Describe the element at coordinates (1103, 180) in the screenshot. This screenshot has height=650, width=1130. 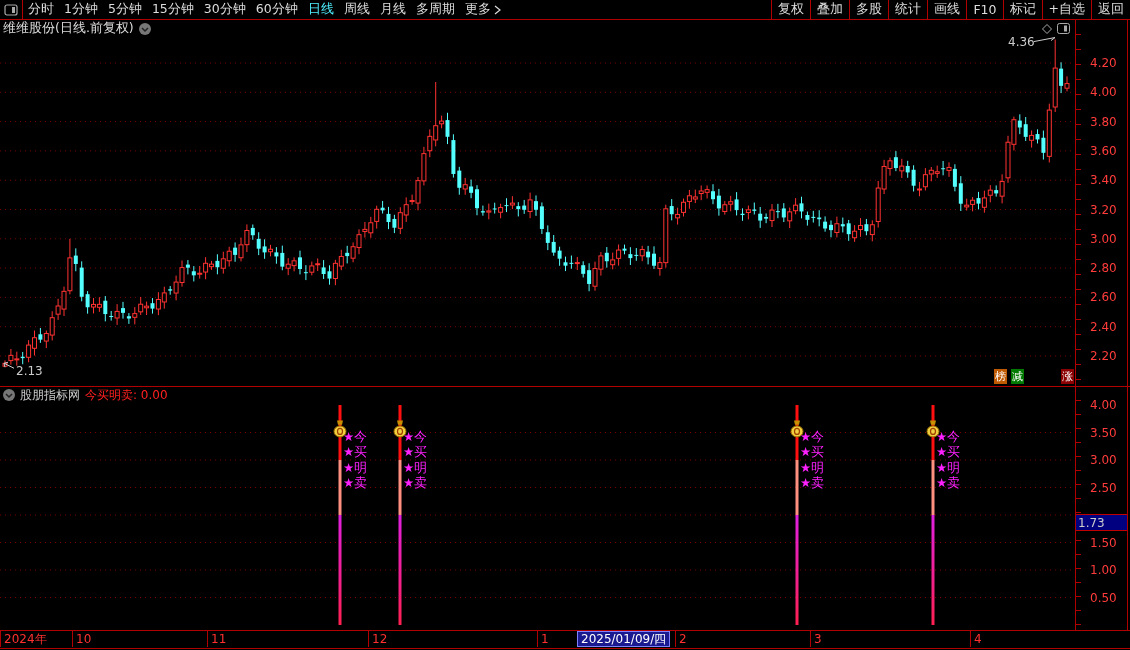
I see `price-axis-label: 3.40` at that location.